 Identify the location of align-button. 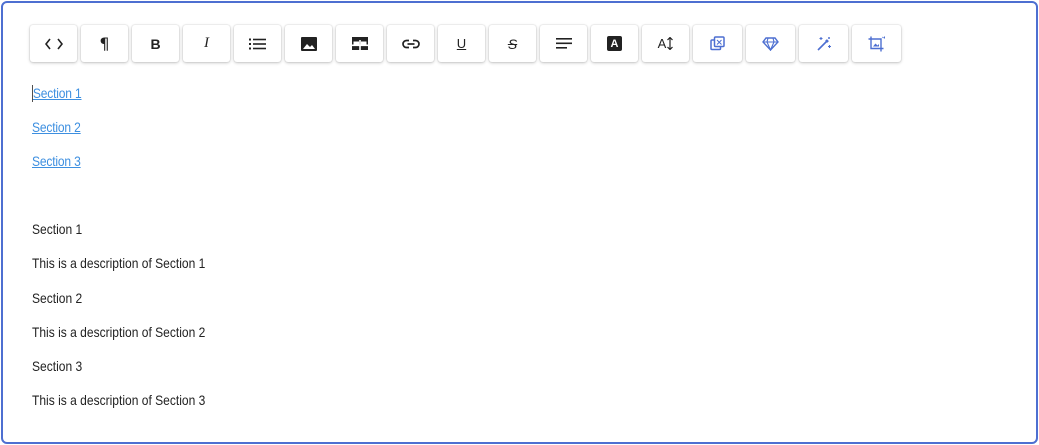
(563, 43).